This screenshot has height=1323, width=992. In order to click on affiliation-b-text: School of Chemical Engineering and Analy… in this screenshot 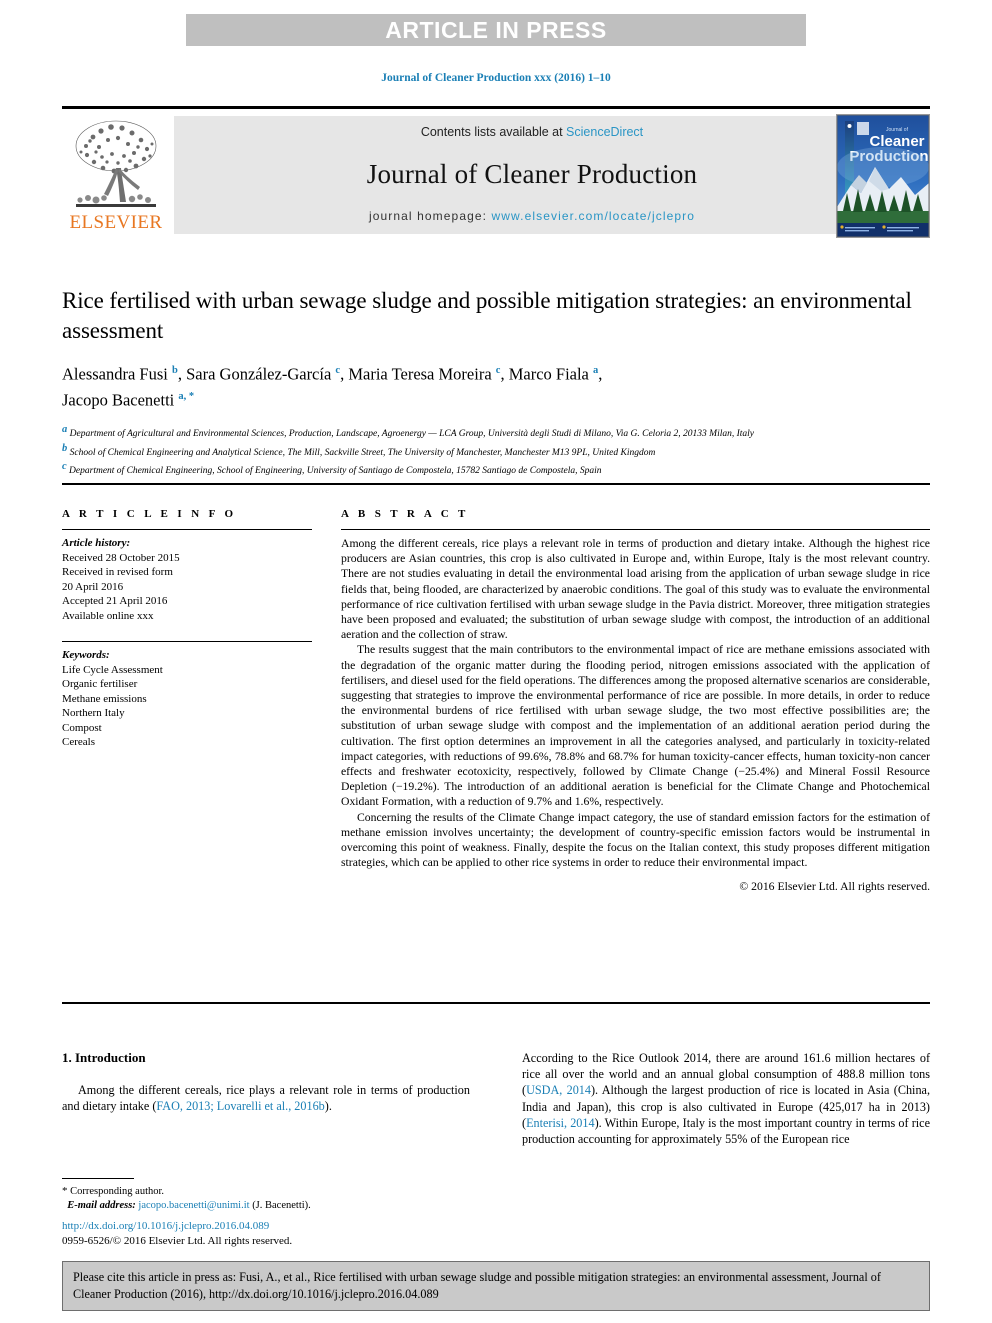, I will do `click(362, 452)`.